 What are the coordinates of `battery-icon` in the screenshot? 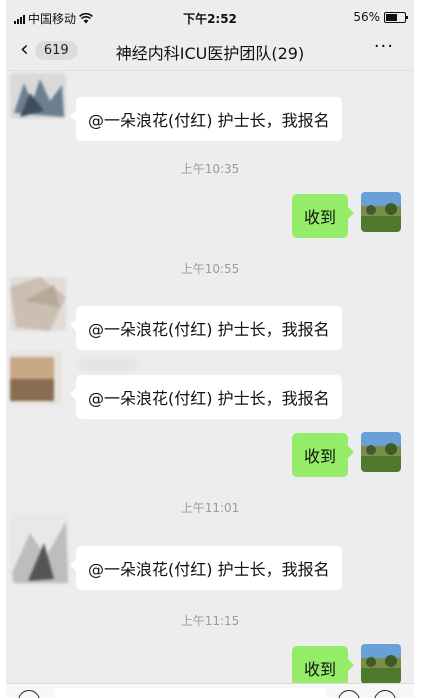 It's located at (396, 17).